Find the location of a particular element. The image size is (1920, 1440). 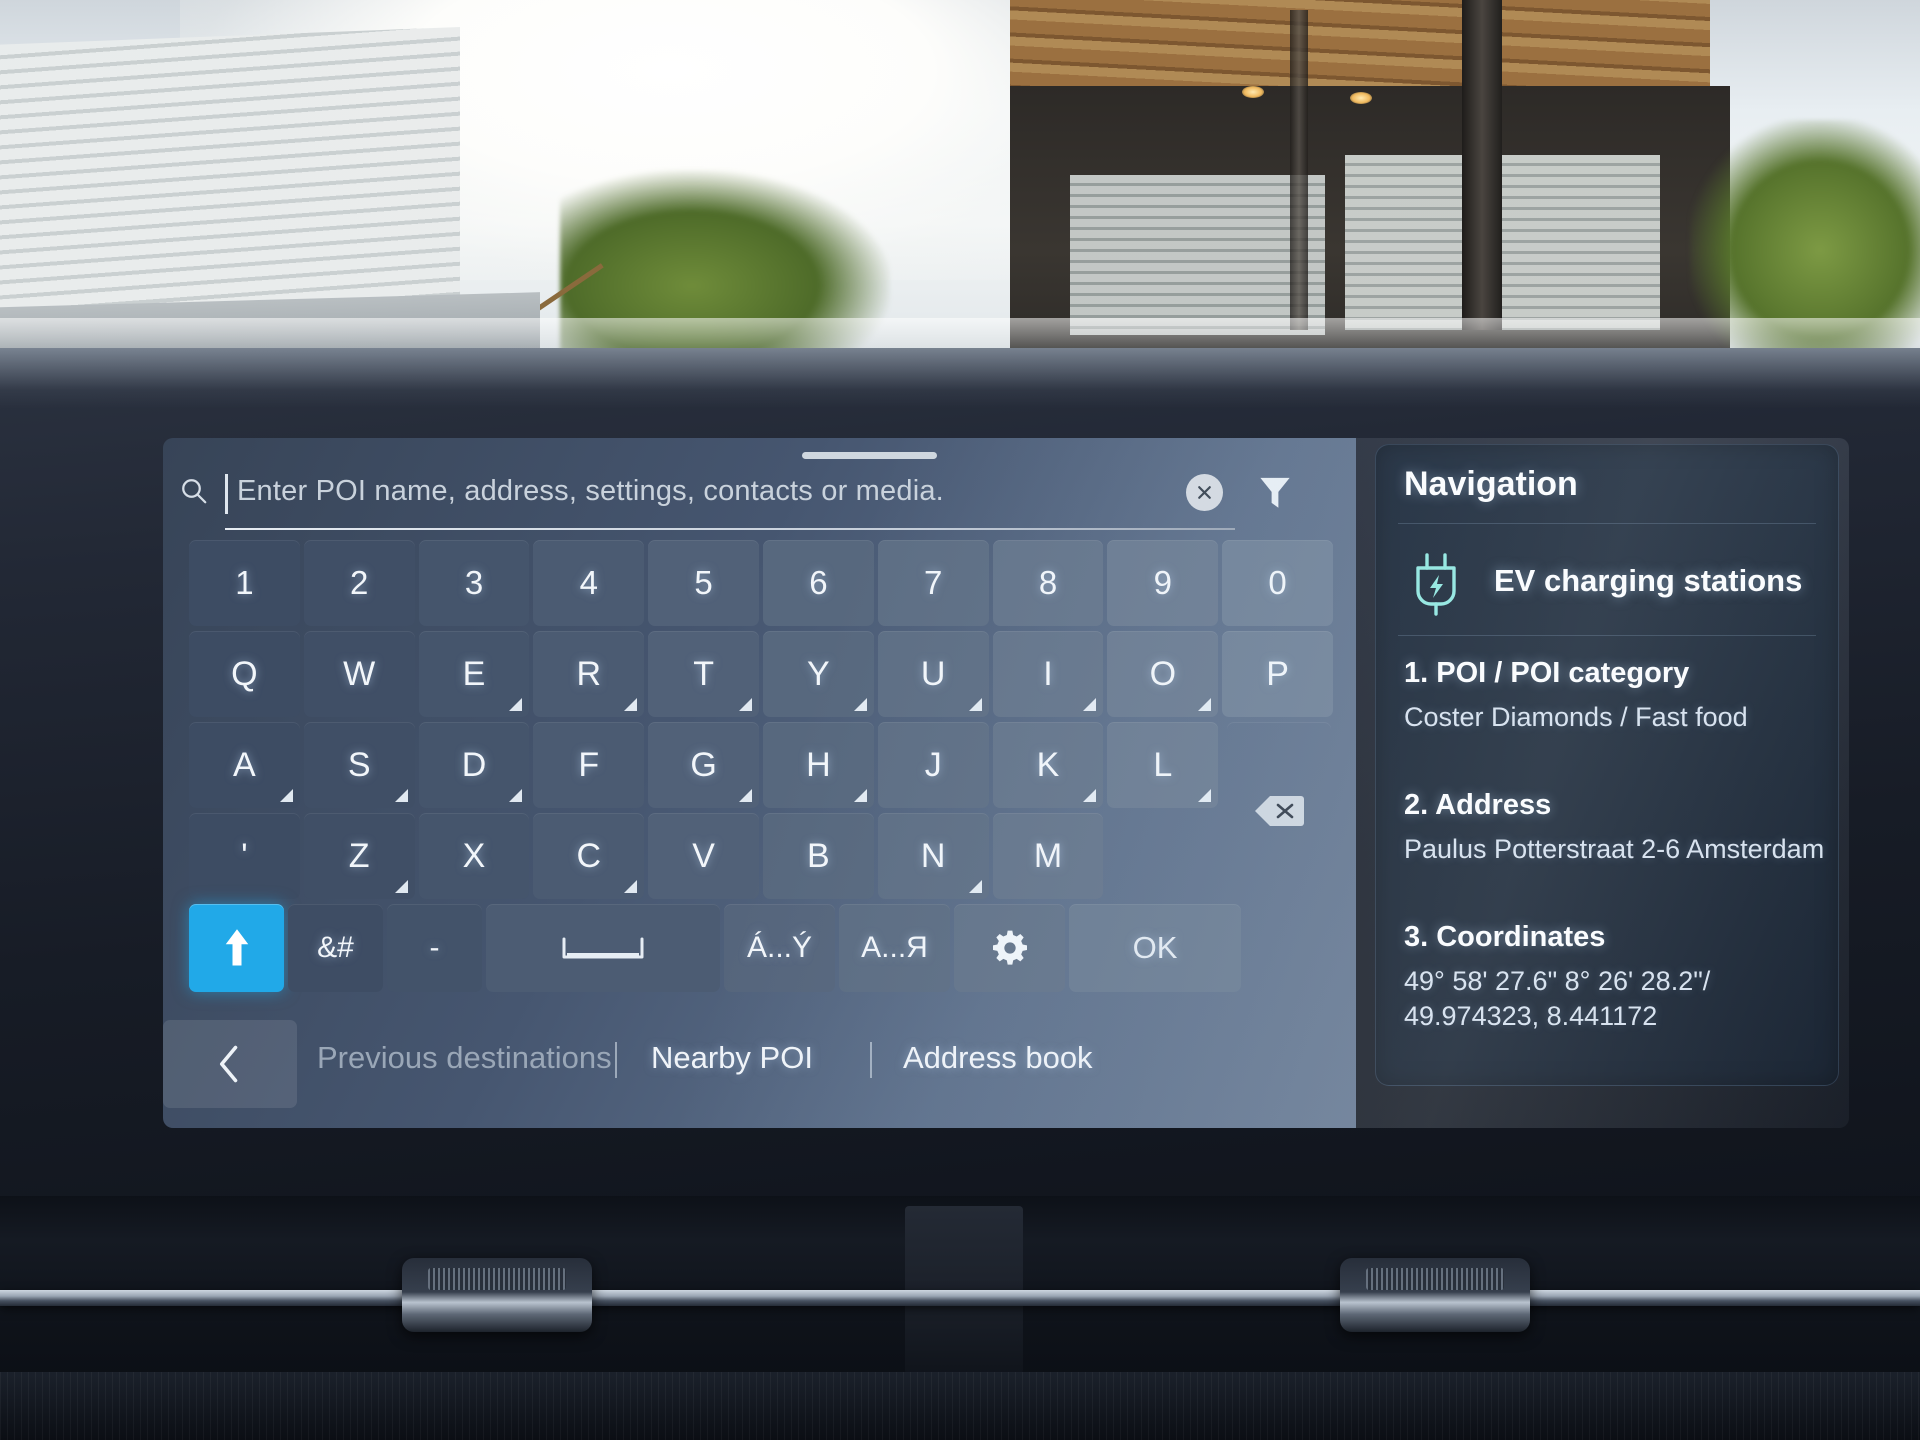

key-v: V is located at coordinates (703, 856).